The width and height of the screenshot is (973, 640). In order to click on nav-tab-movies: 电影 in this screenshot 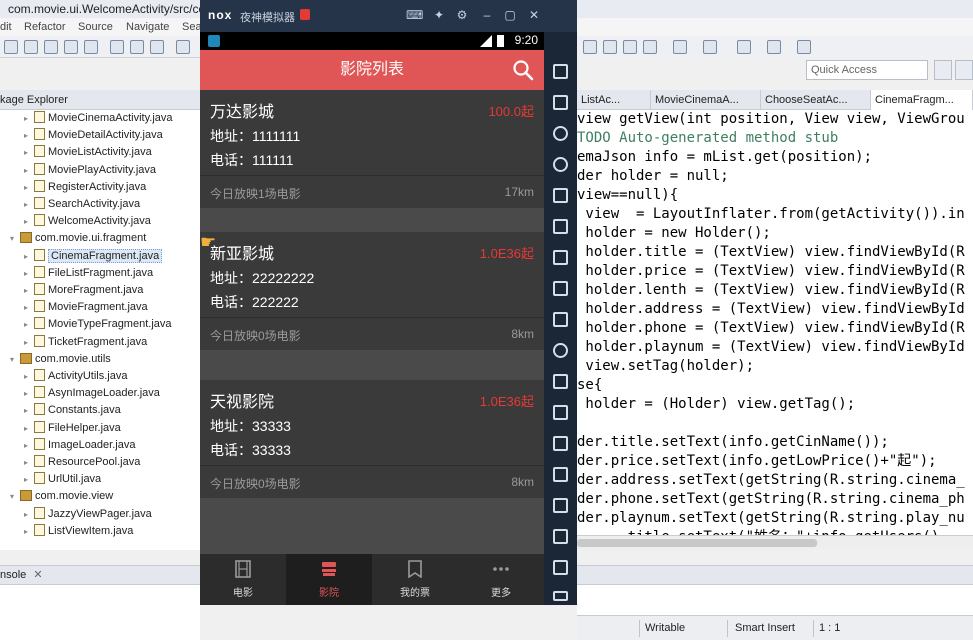, I will do `click(243, 579)`.